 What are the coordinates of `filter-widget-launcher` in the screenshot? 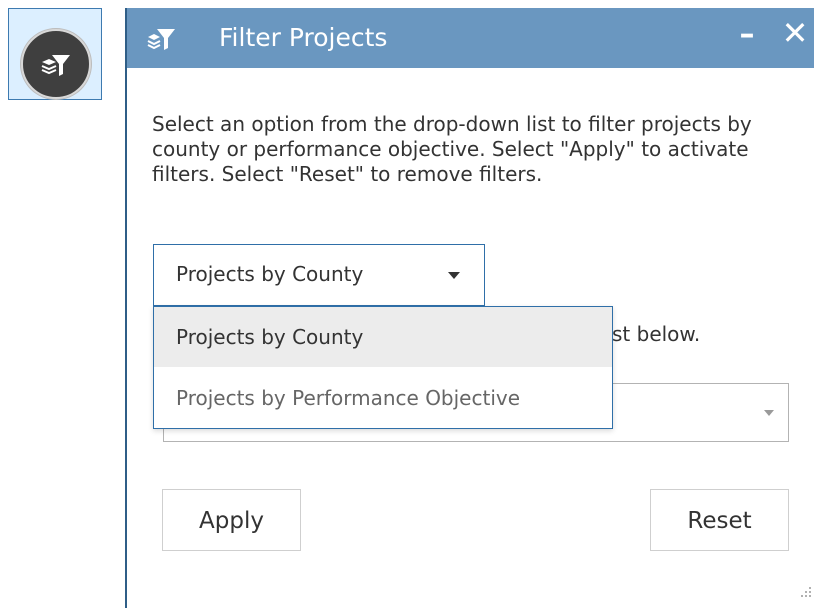 It's located at (55, 54).